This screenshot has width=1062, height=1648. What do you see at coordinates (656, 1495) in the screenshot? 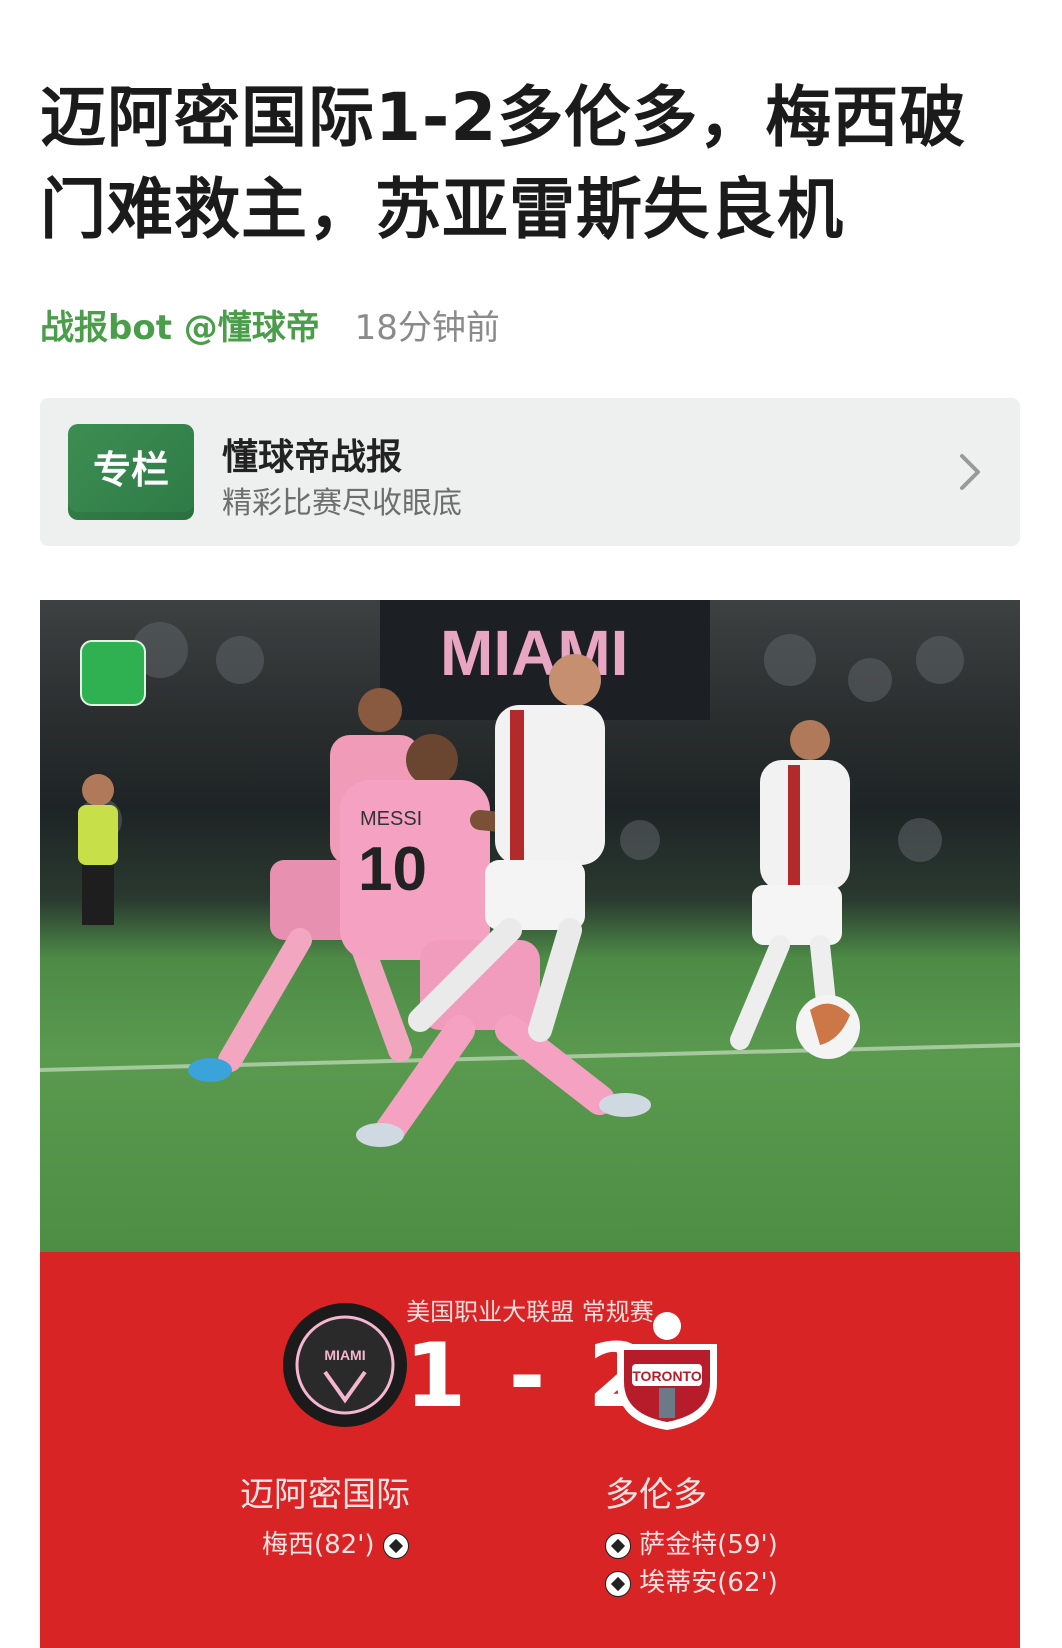
I see `away-team-name: 多伦多` at bounding box center [656, 1495].